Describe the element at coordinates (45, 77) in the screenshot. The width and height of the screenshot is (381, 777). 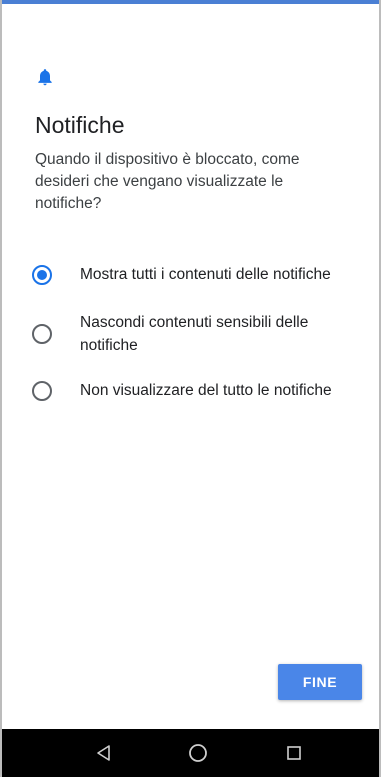
I see `bell-icon` at that location.